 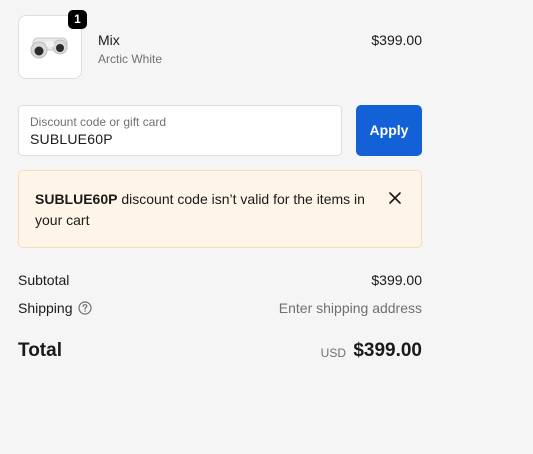 I want to click on discount-code-input: Discount code or gift card SUBLUE60P, so click(x=180, y=130).